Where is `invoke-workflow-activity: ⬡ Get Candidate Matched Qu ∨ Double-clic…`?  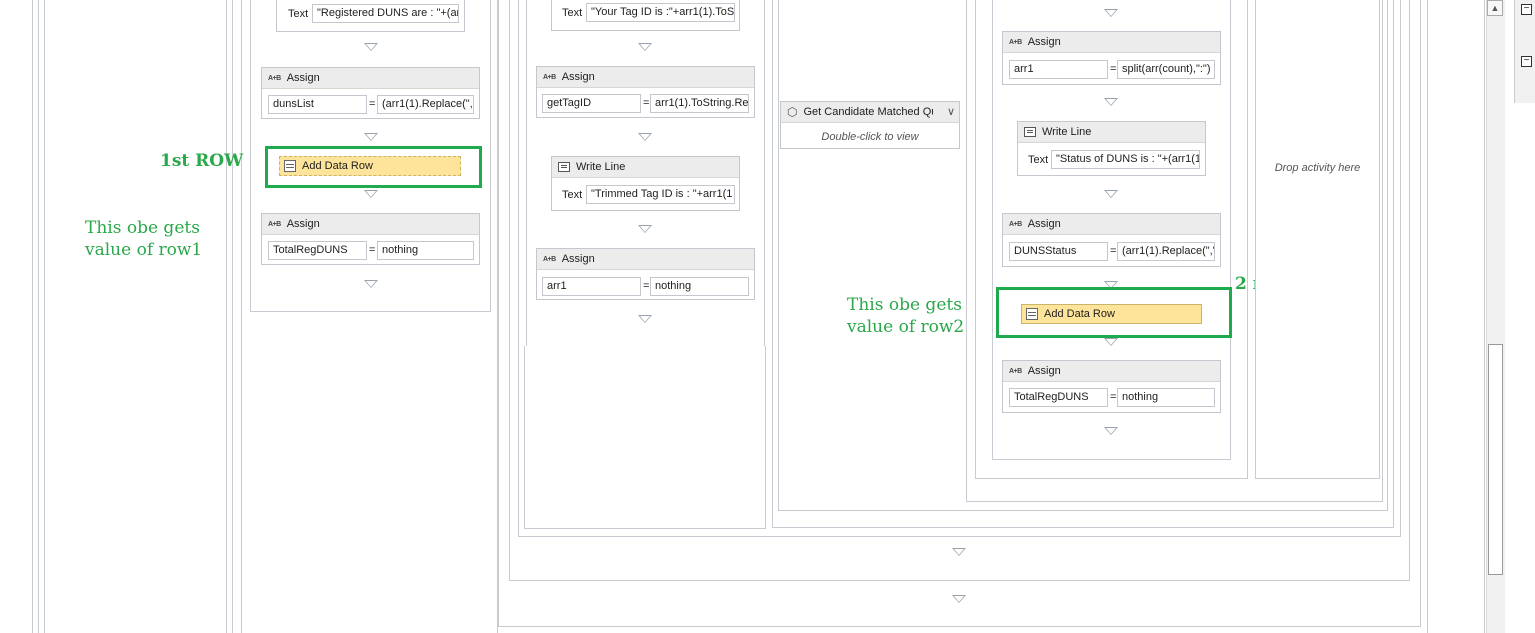 invoke-workflow-activity: ⬡ Get Candidate Matched Qu ∨ Double-clic… is located at coordinates (870, 125).